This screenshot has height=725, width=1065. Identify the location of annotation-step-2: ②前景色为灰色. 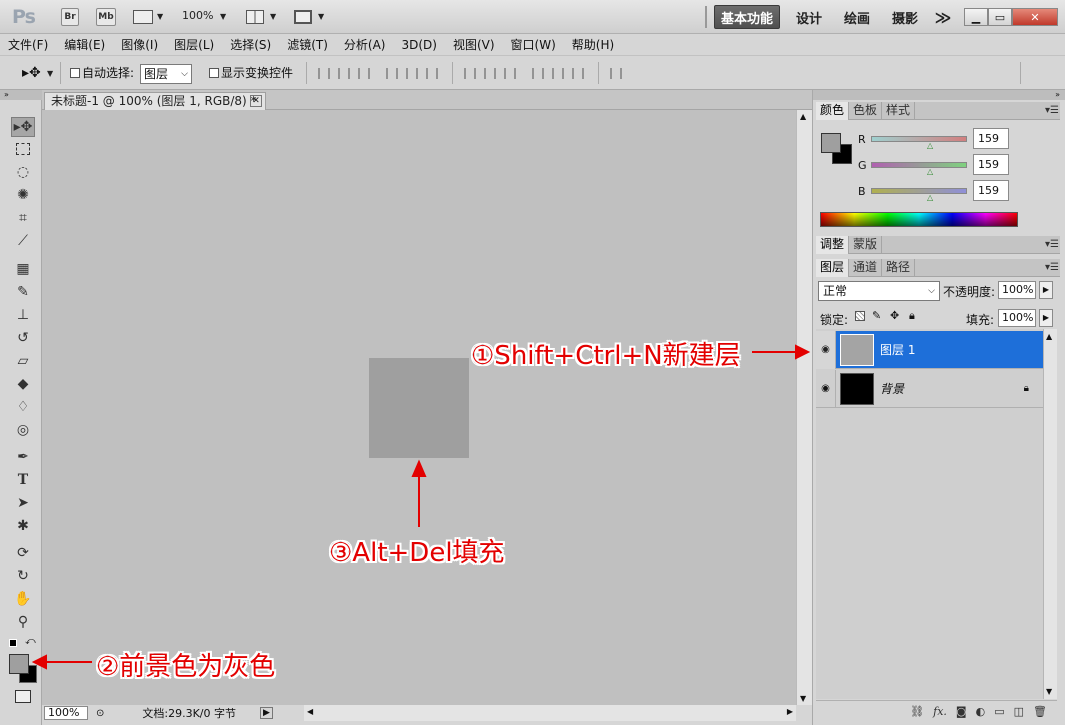
(186, 667).